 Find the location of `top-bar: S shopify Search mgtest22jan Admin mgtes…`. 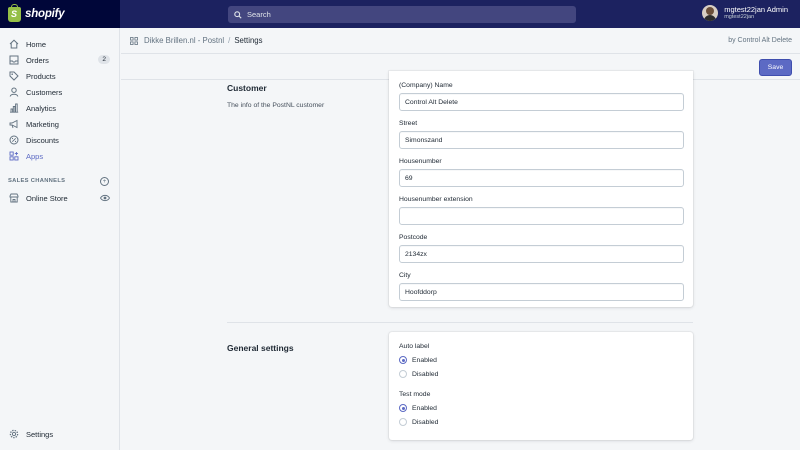

top-bar: S shopify Search mgtest22jan Admin mgtes… is located at coordinates (400, 14).